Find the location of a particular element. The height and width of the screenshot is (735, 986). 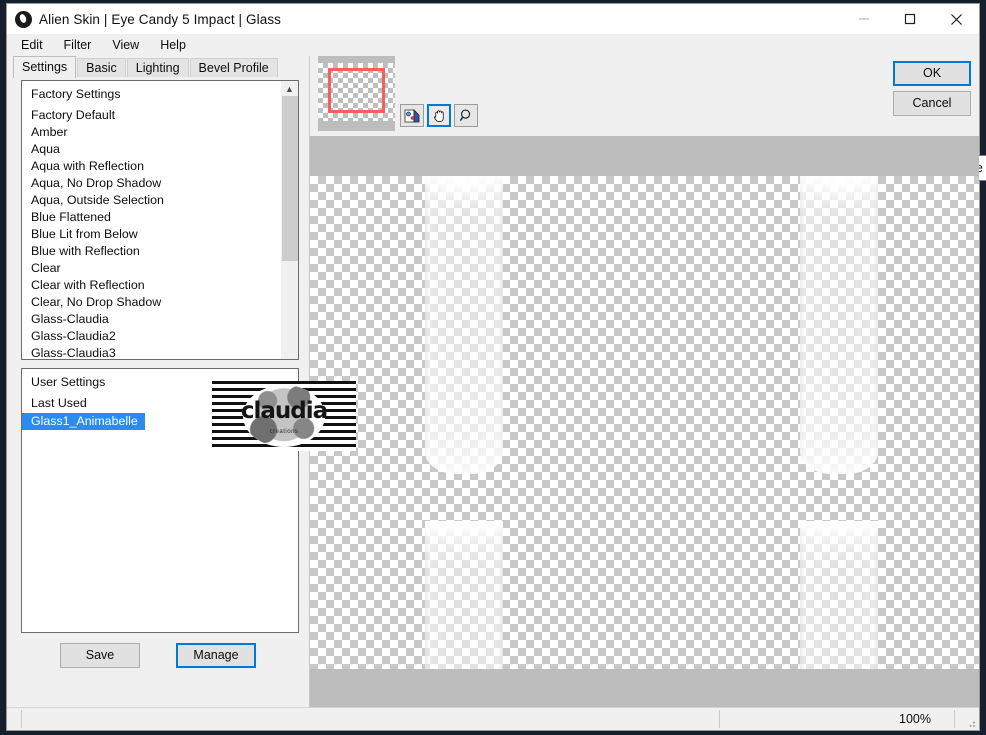

preset-action-buttons: Save Manage is located at coordinates (158, 651).